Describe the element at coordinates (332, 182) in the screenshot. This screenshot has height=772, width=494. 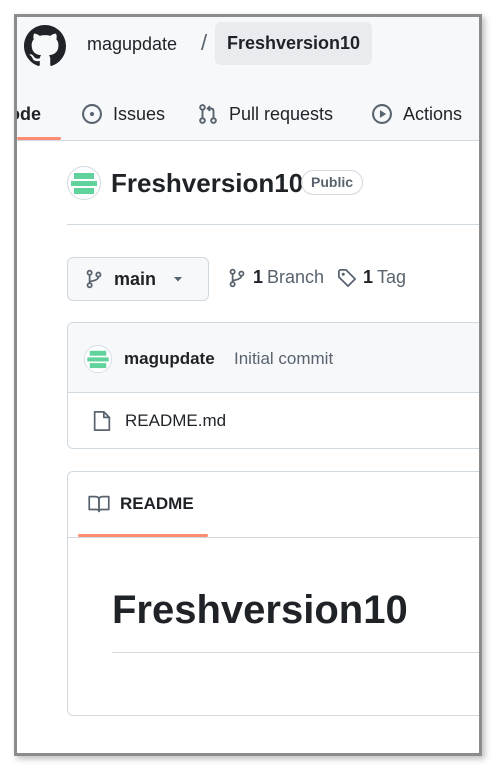
I see `visibility-badge: Public` at that location.